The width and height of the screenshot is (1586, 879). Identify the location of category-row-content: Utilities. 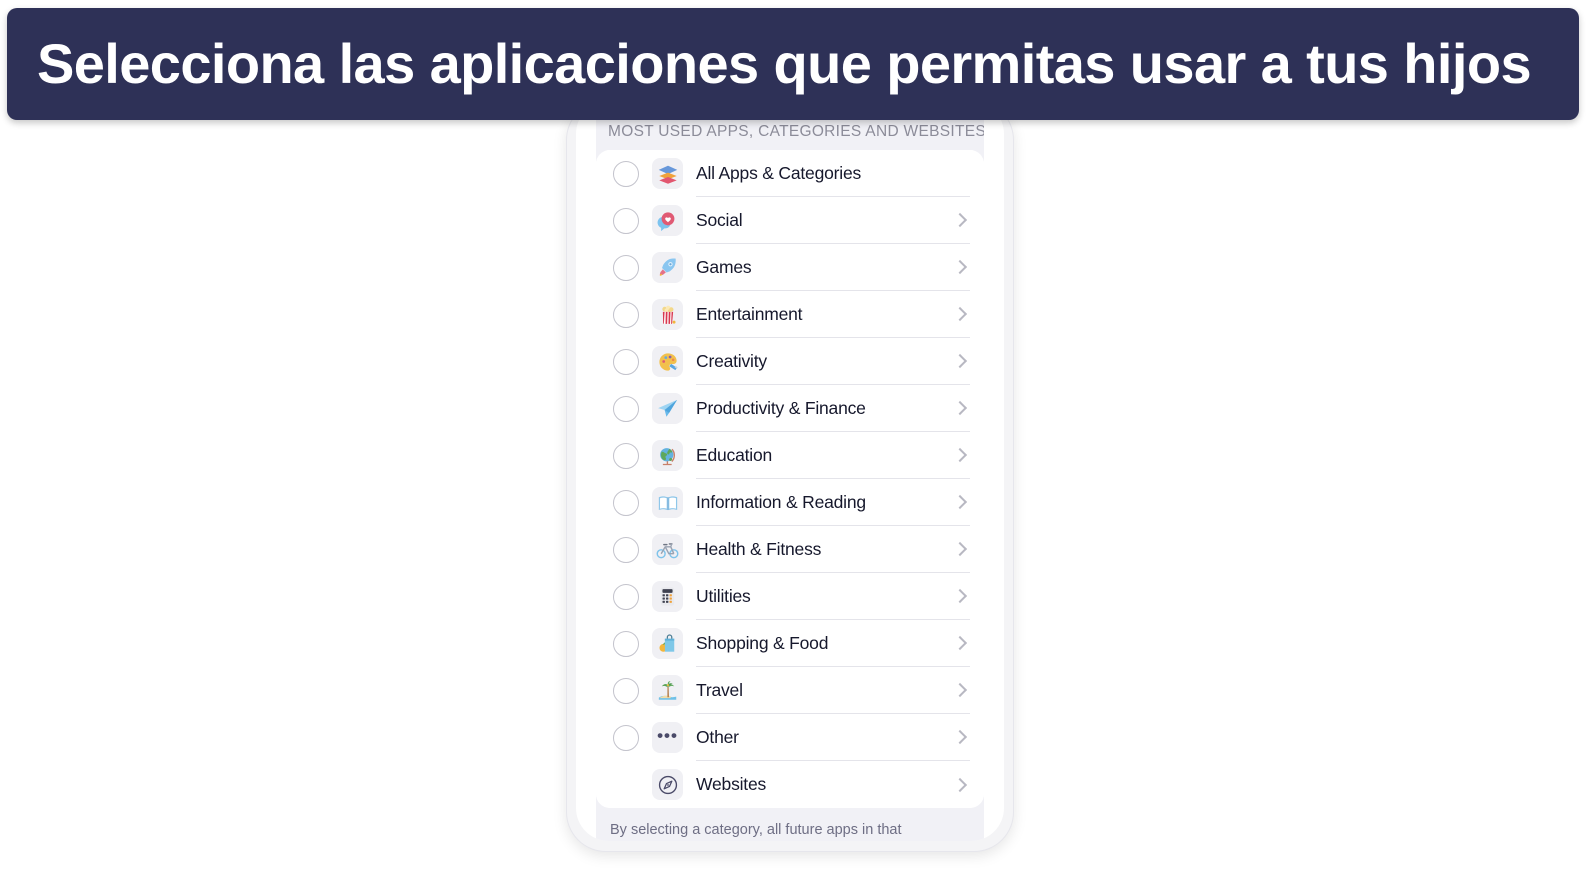
(833, 596).